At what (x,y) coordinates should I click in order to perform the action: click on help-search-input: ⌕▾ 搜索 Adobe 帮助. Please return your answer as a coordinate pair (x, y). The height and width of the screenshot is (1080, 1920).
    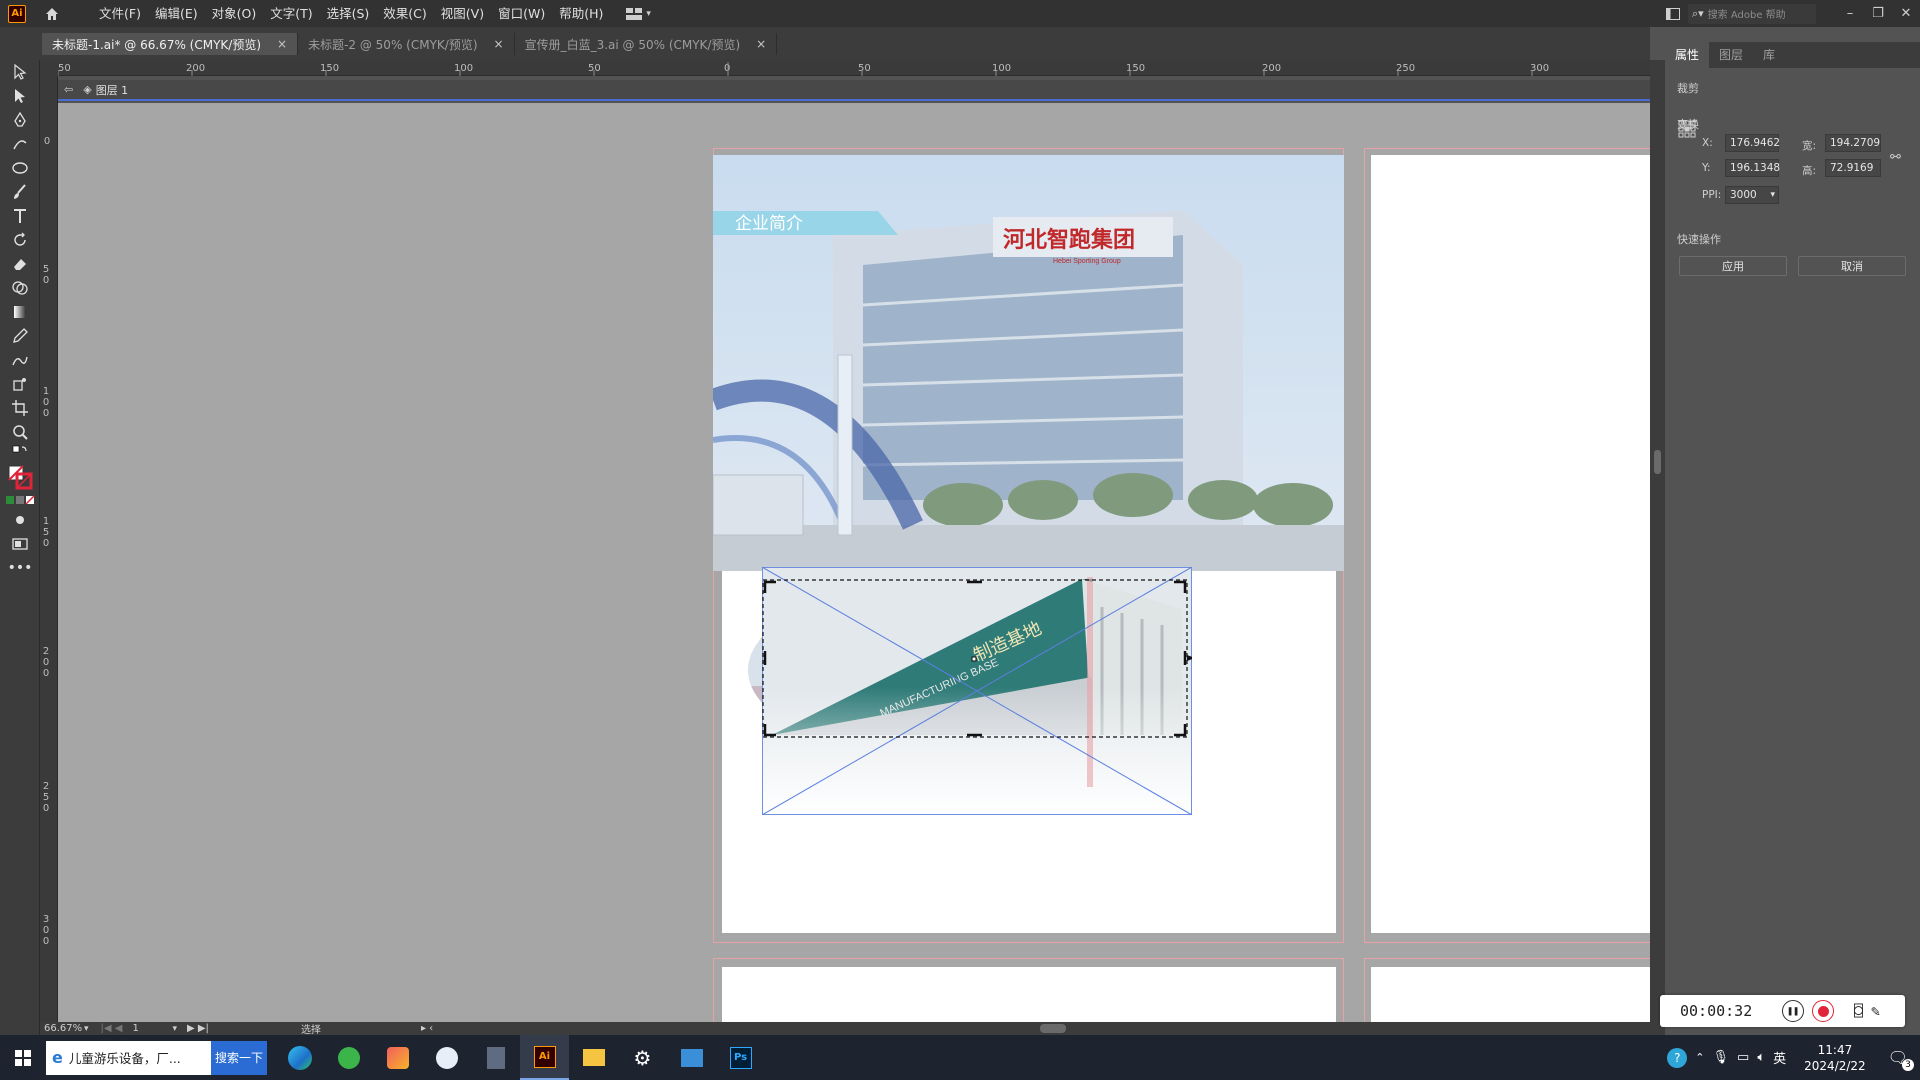
    Looking at the image, I should click on (1752, 13).